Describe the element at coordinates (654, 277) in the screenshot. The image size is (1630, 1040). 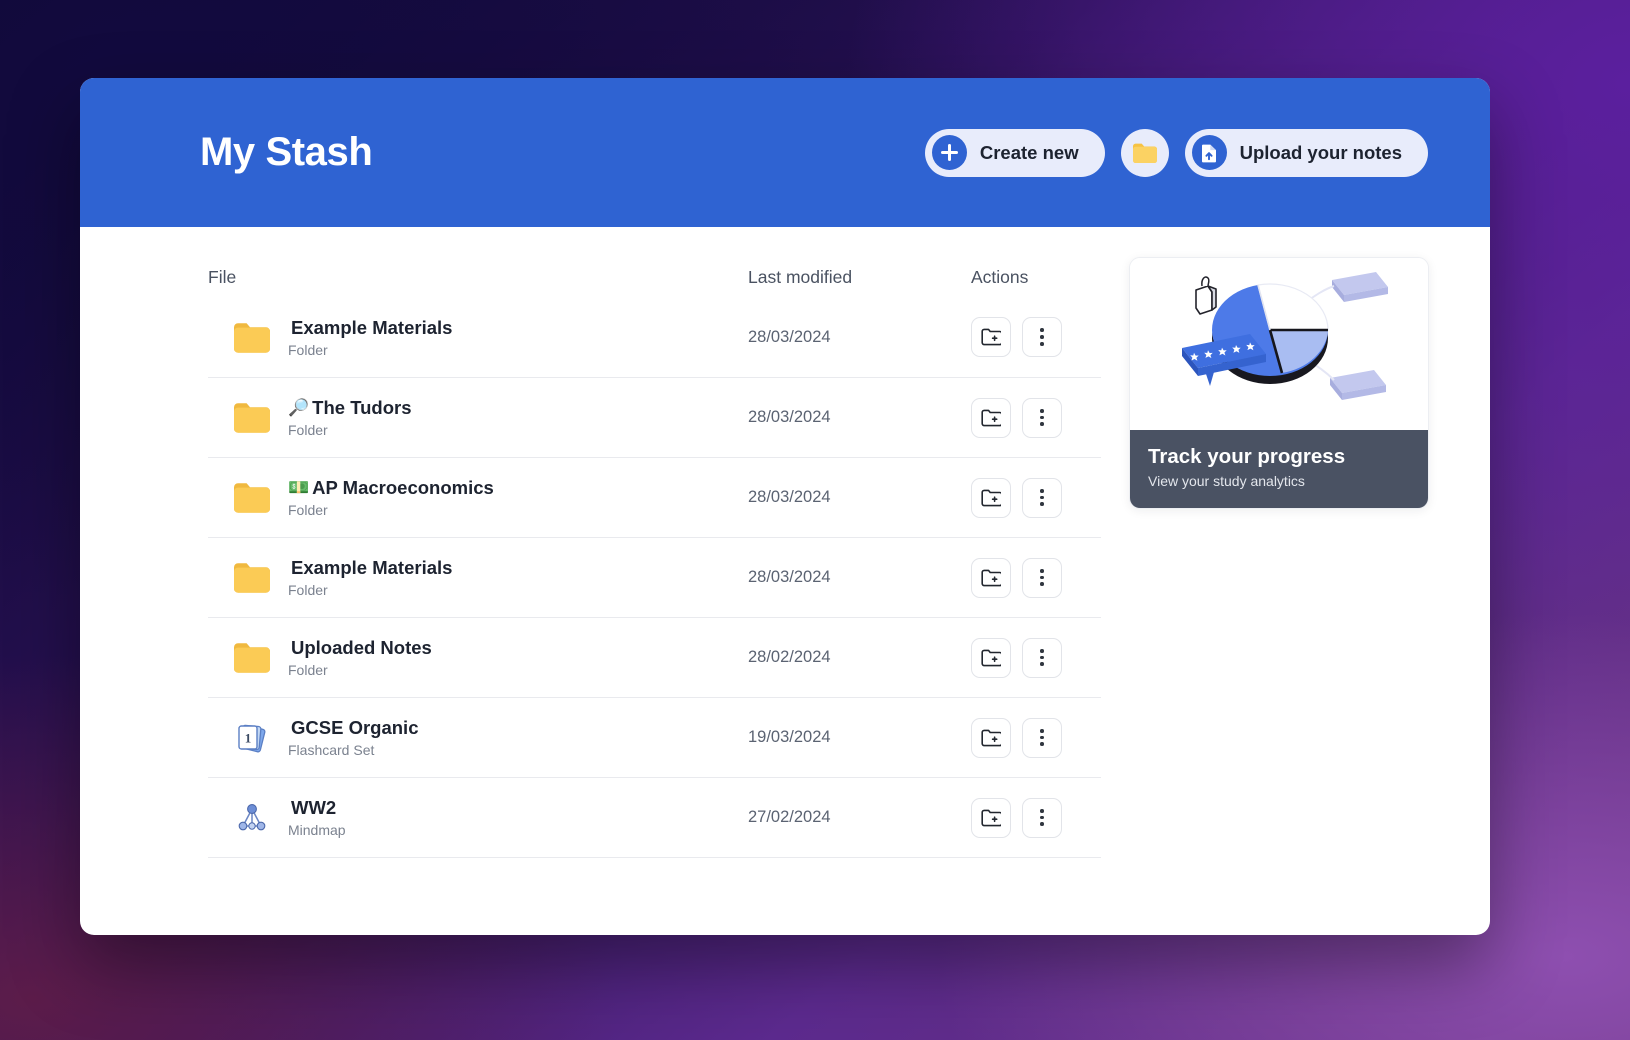
I see `table-header-row: File Last modified Actions` at that location.